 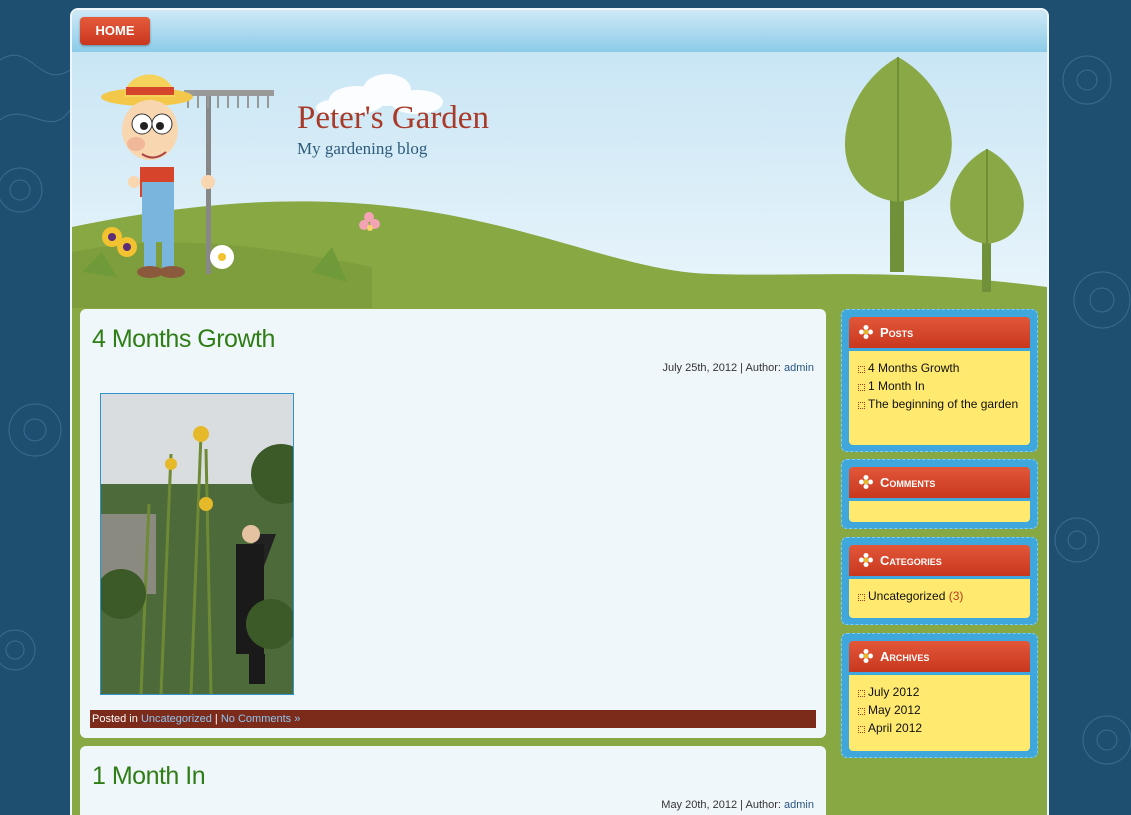 I want to click on comments-link: No Comments », so click(x=260, y=719).